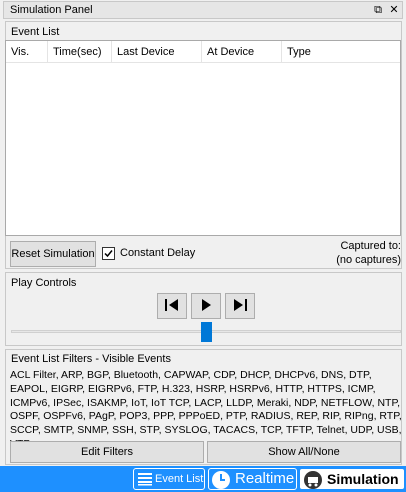 Image resolution: width=406 pixels, height=492 pixels. Describe the element at coordinates (221, 480) in the screenshot. I see `clock-icon` at that location.